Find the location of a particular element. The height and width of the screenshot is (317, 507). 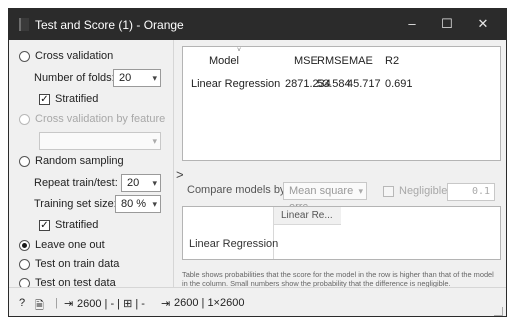

comparison-row-header: Linear Regression is located at coordinates (234, 244).